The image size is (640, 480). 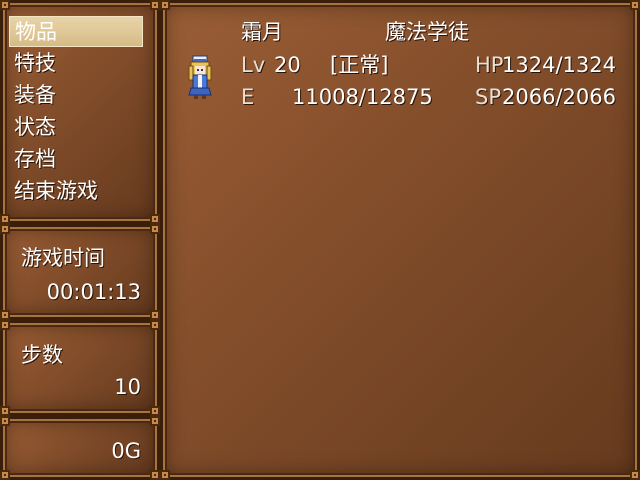 What do you see at coordinates (287, 65) in the screenshot?
I see `level-value: 20` at bounding box center [287, 65].